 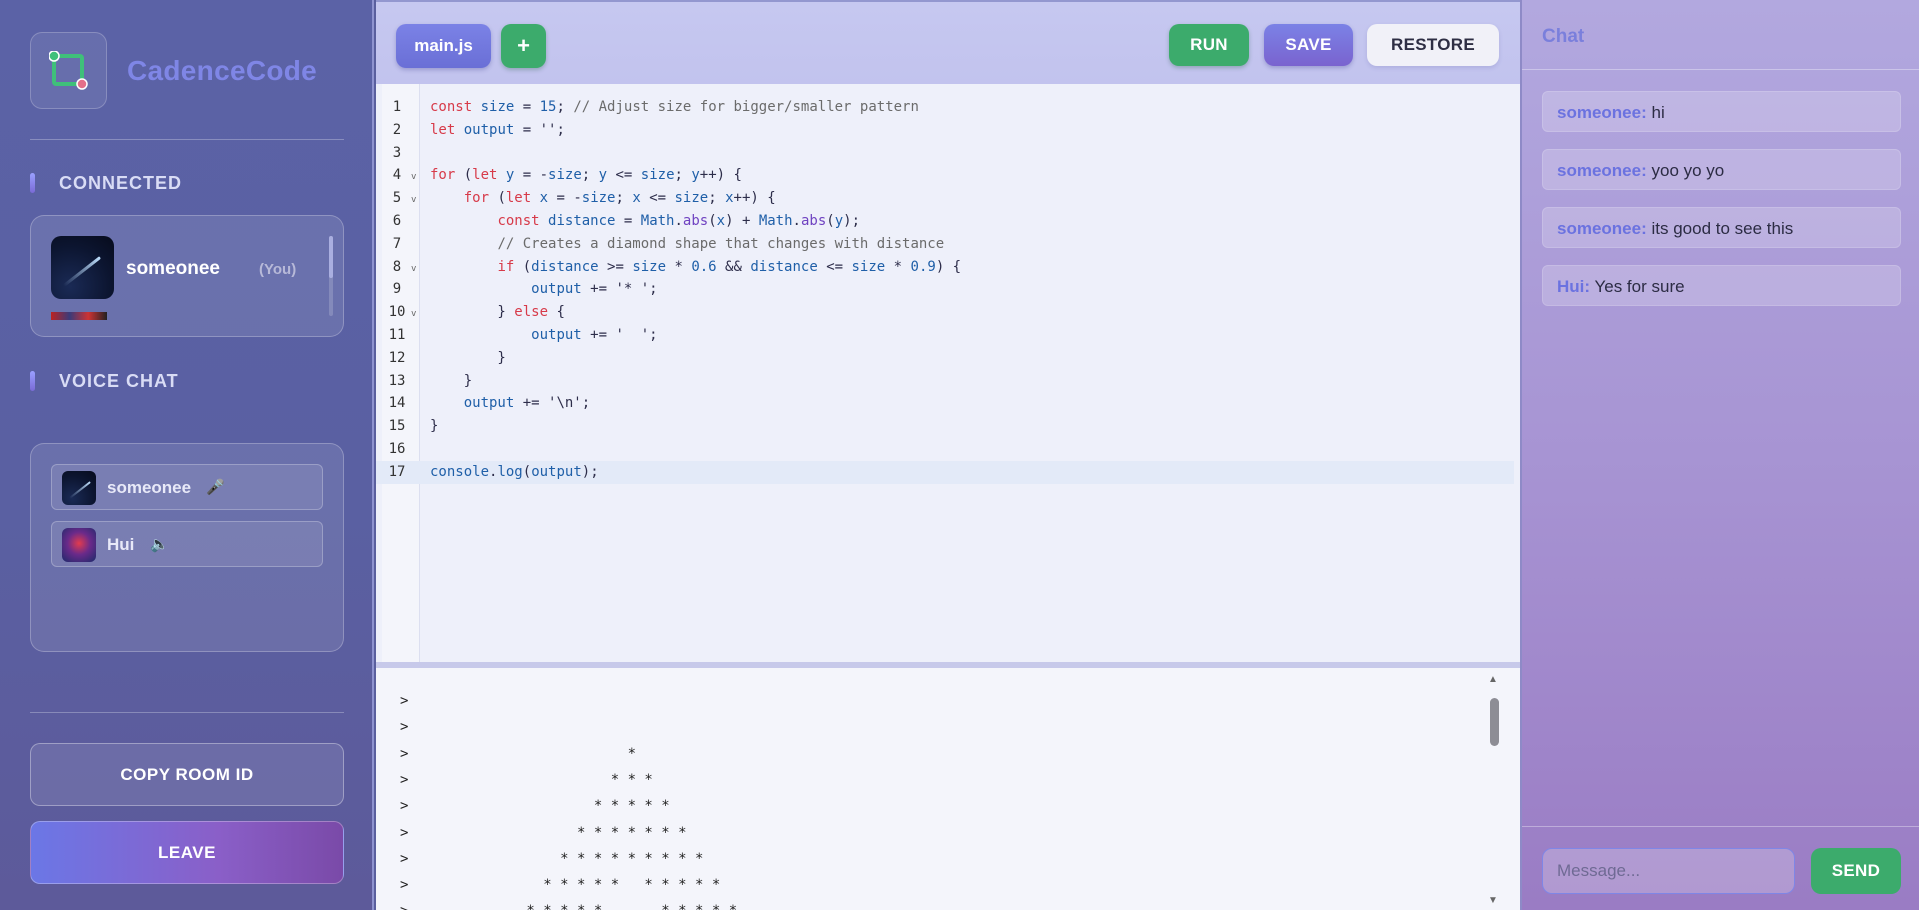 What do you see at coordinates (79, 316) in the screenshot?
I see `user-avatar-partial` at bounding box center [79, 316].